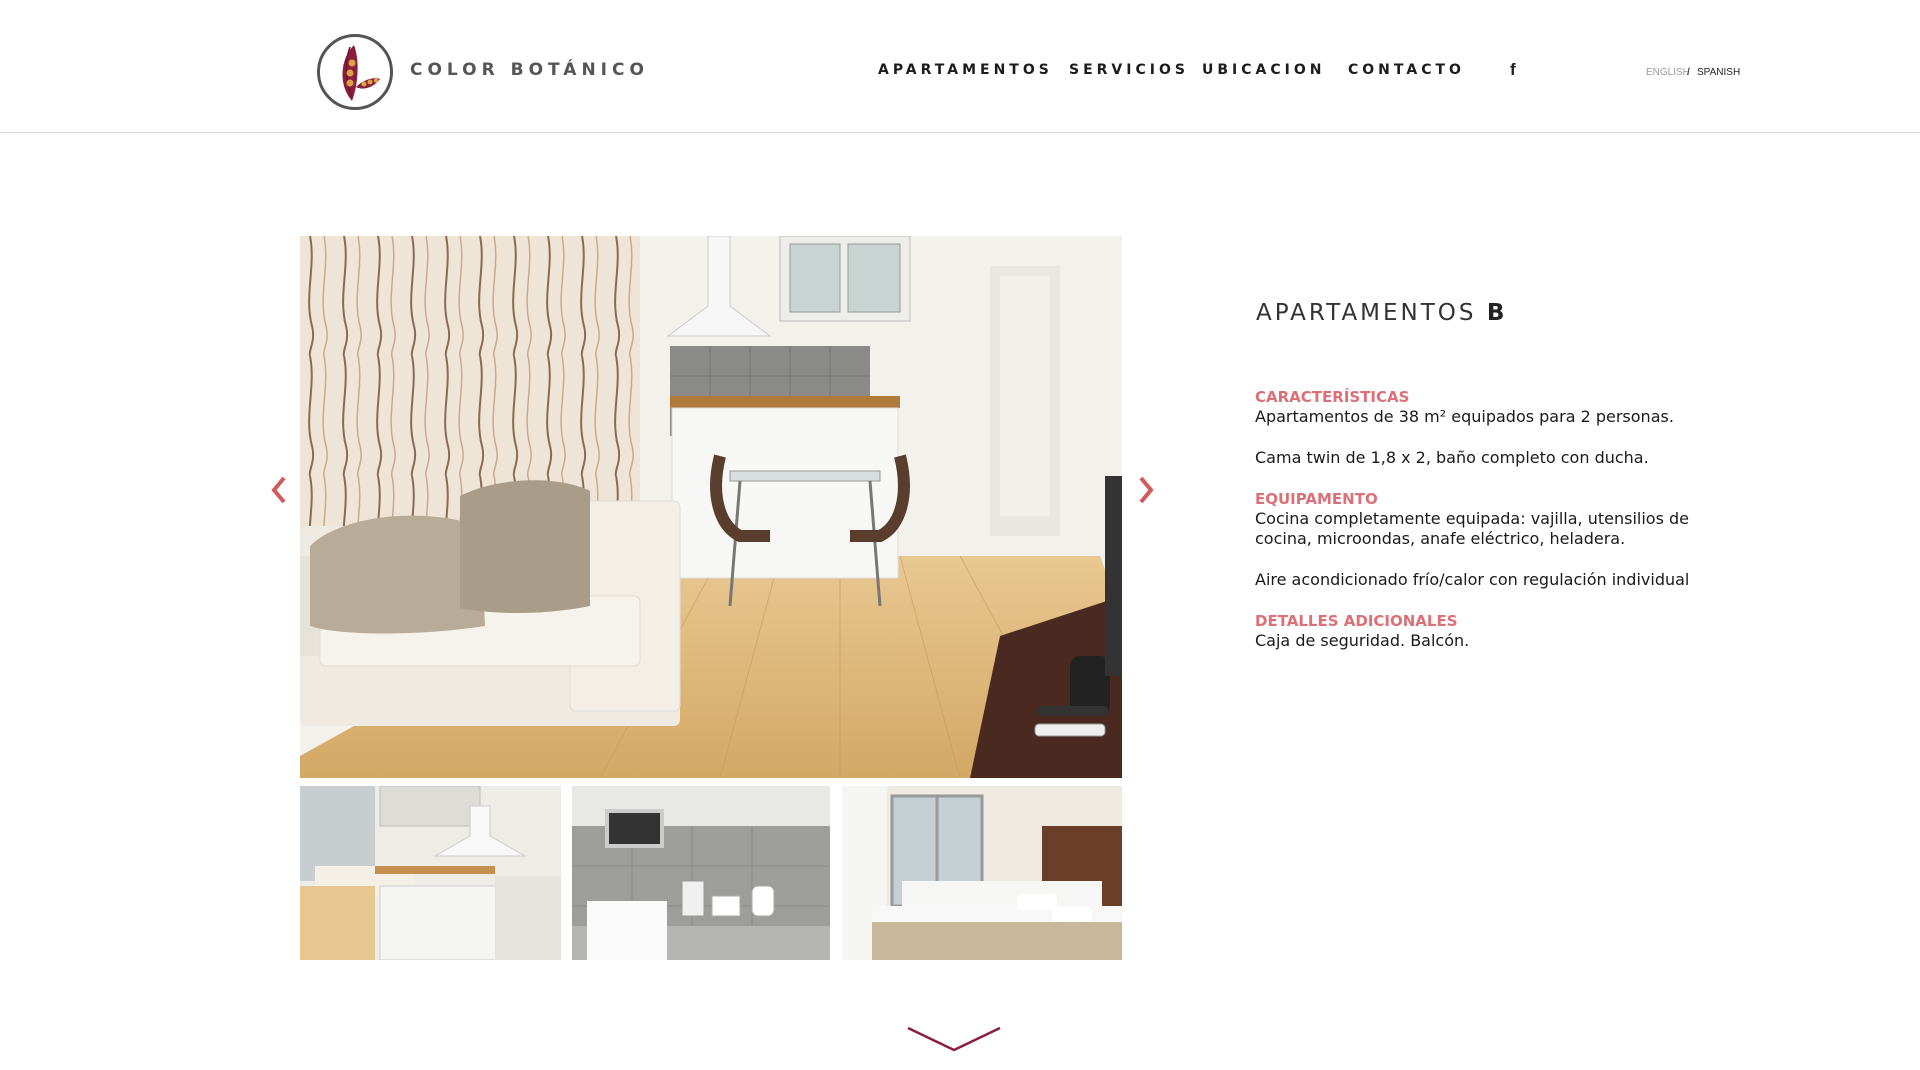 This screenshot has width=1920, height=1070. What do you see at coordinates (361, 73) in the screenshot?
I see `botanical-seed-logo-icon` at bounding box center [361, 73].